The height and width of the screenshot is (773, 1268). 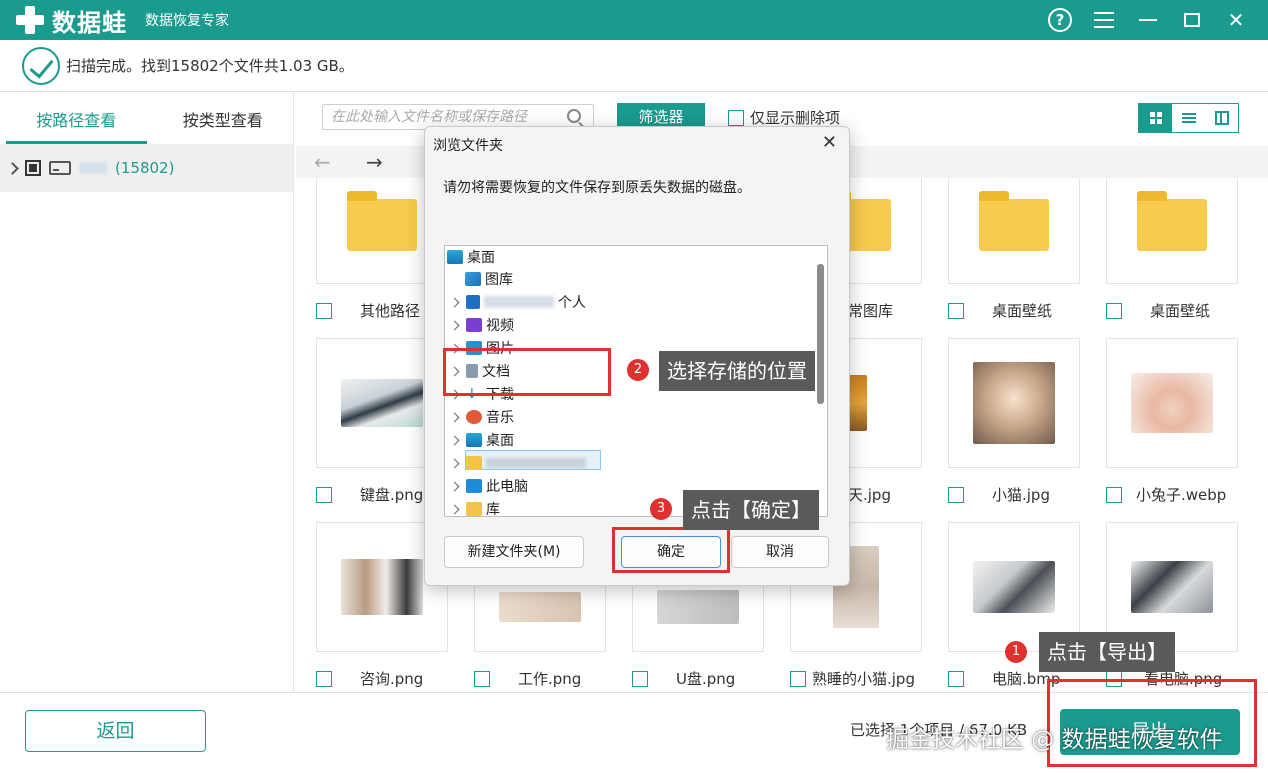 What do you see at coordinates (514, 552) in the screenshot?
I see `new-folder-button: 新建文件夹(M)` at bounding box center [514, 552].